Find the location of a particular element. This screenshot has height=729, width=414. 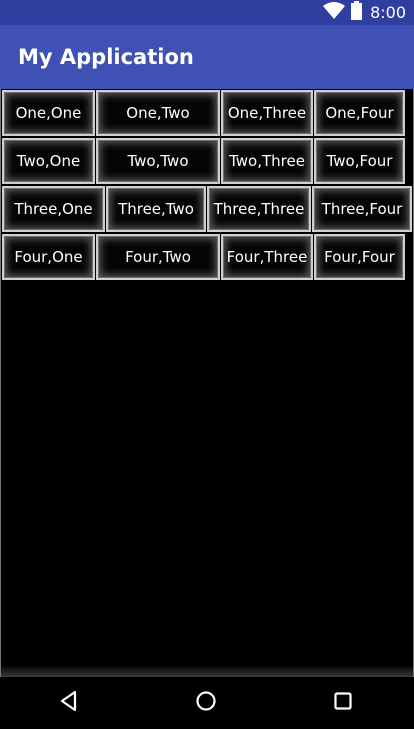

wifi-icon is located at coordinates (334, 12).